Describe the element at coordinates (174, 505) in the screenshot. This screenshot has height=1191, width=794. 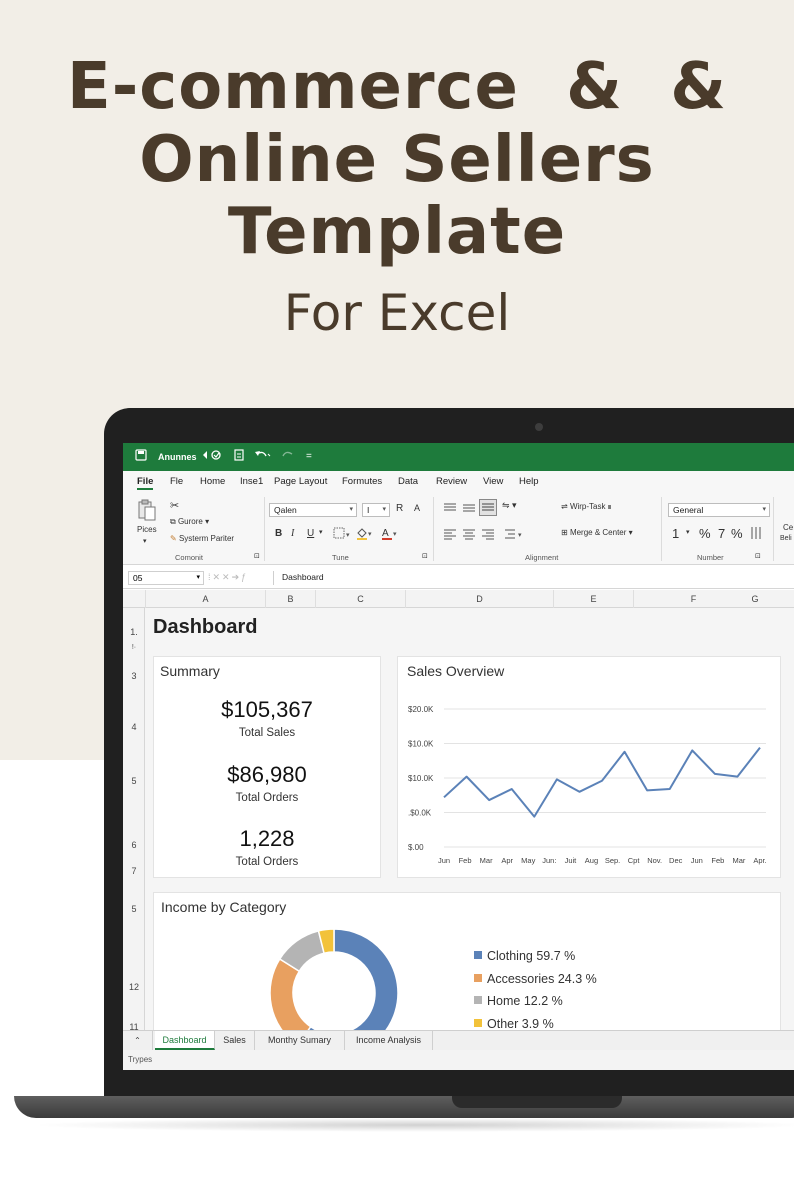
I see `cut-icon: ✂` at that location.